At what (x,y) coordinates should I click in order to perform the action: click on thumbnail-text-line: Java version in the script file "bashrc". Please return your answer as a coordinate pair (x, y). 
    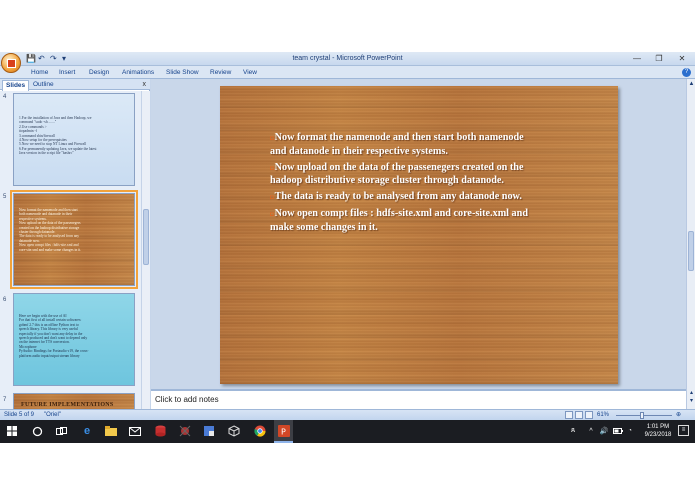
    Looking at the image, I should click on (46, 153).